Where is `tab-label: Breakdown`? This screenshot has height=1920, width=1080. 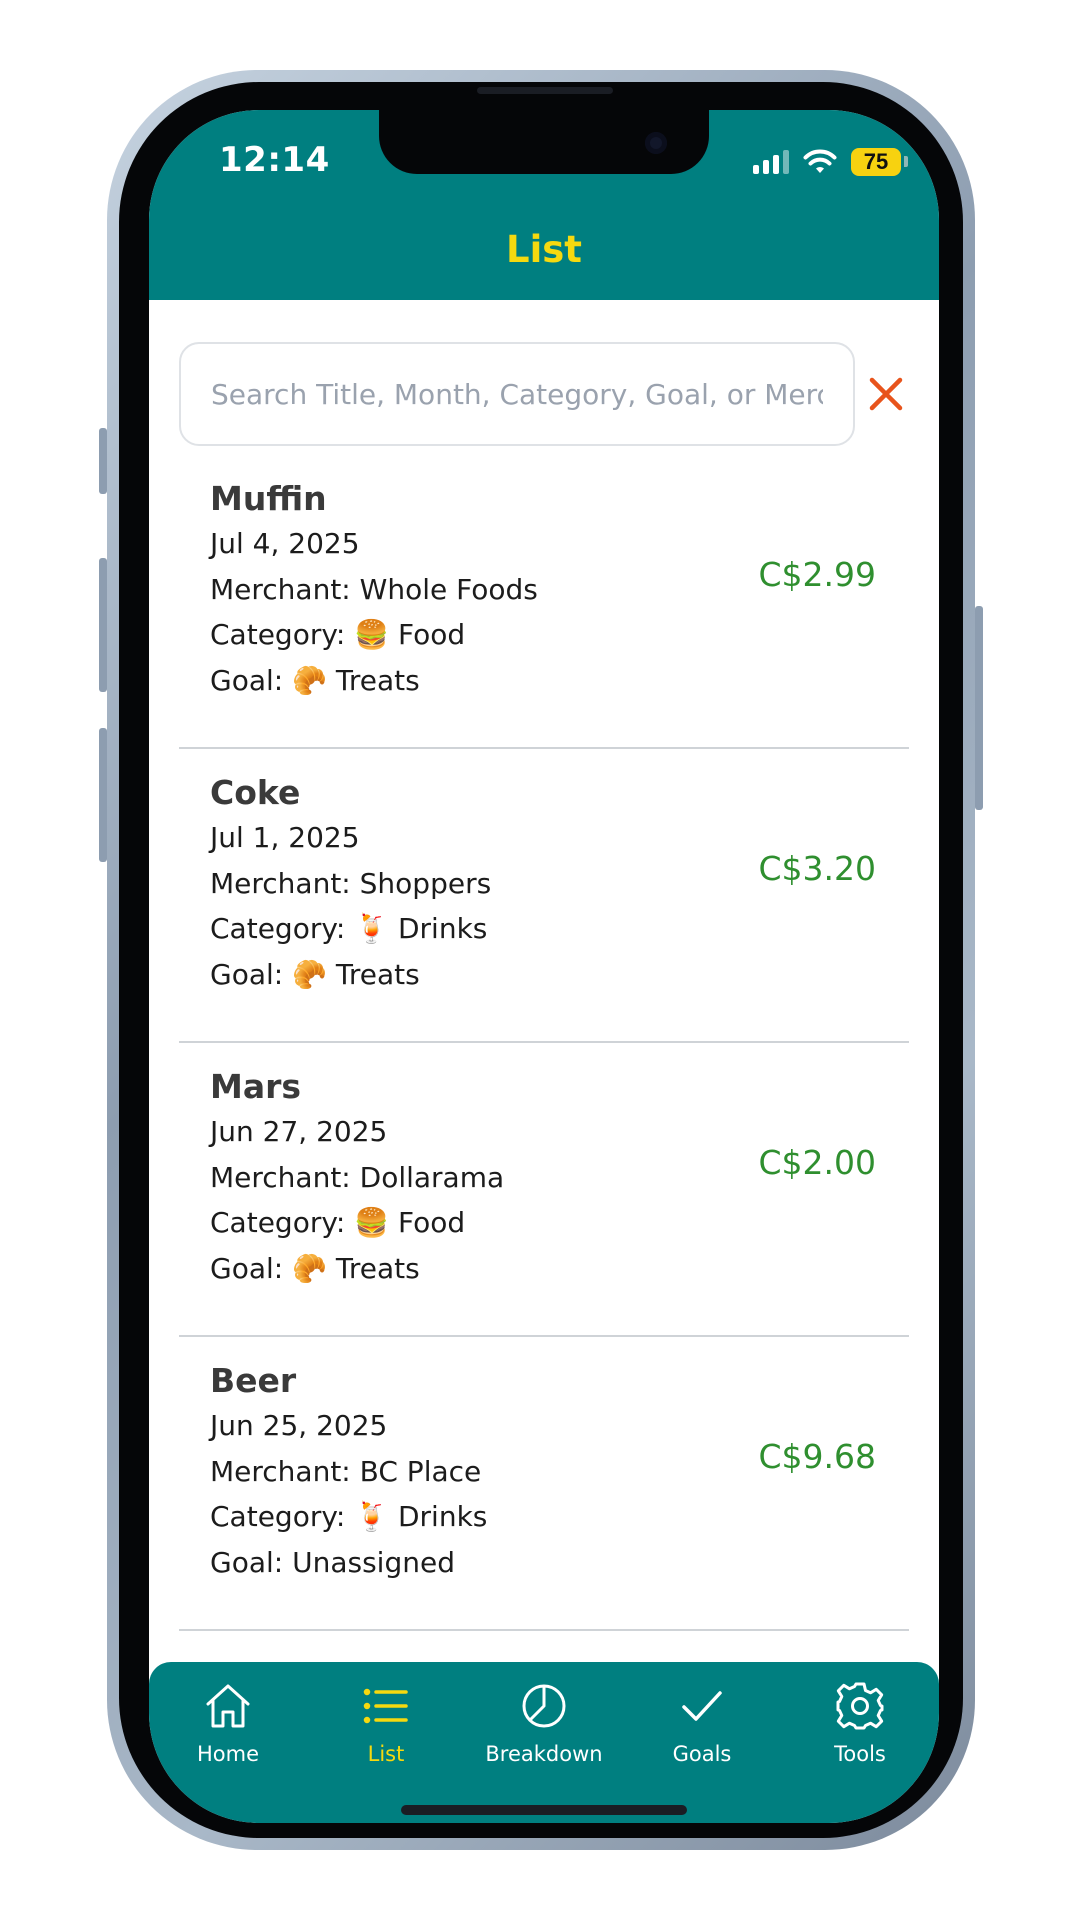
tab-label: Breakdown is located at coordinates (544, 1754).